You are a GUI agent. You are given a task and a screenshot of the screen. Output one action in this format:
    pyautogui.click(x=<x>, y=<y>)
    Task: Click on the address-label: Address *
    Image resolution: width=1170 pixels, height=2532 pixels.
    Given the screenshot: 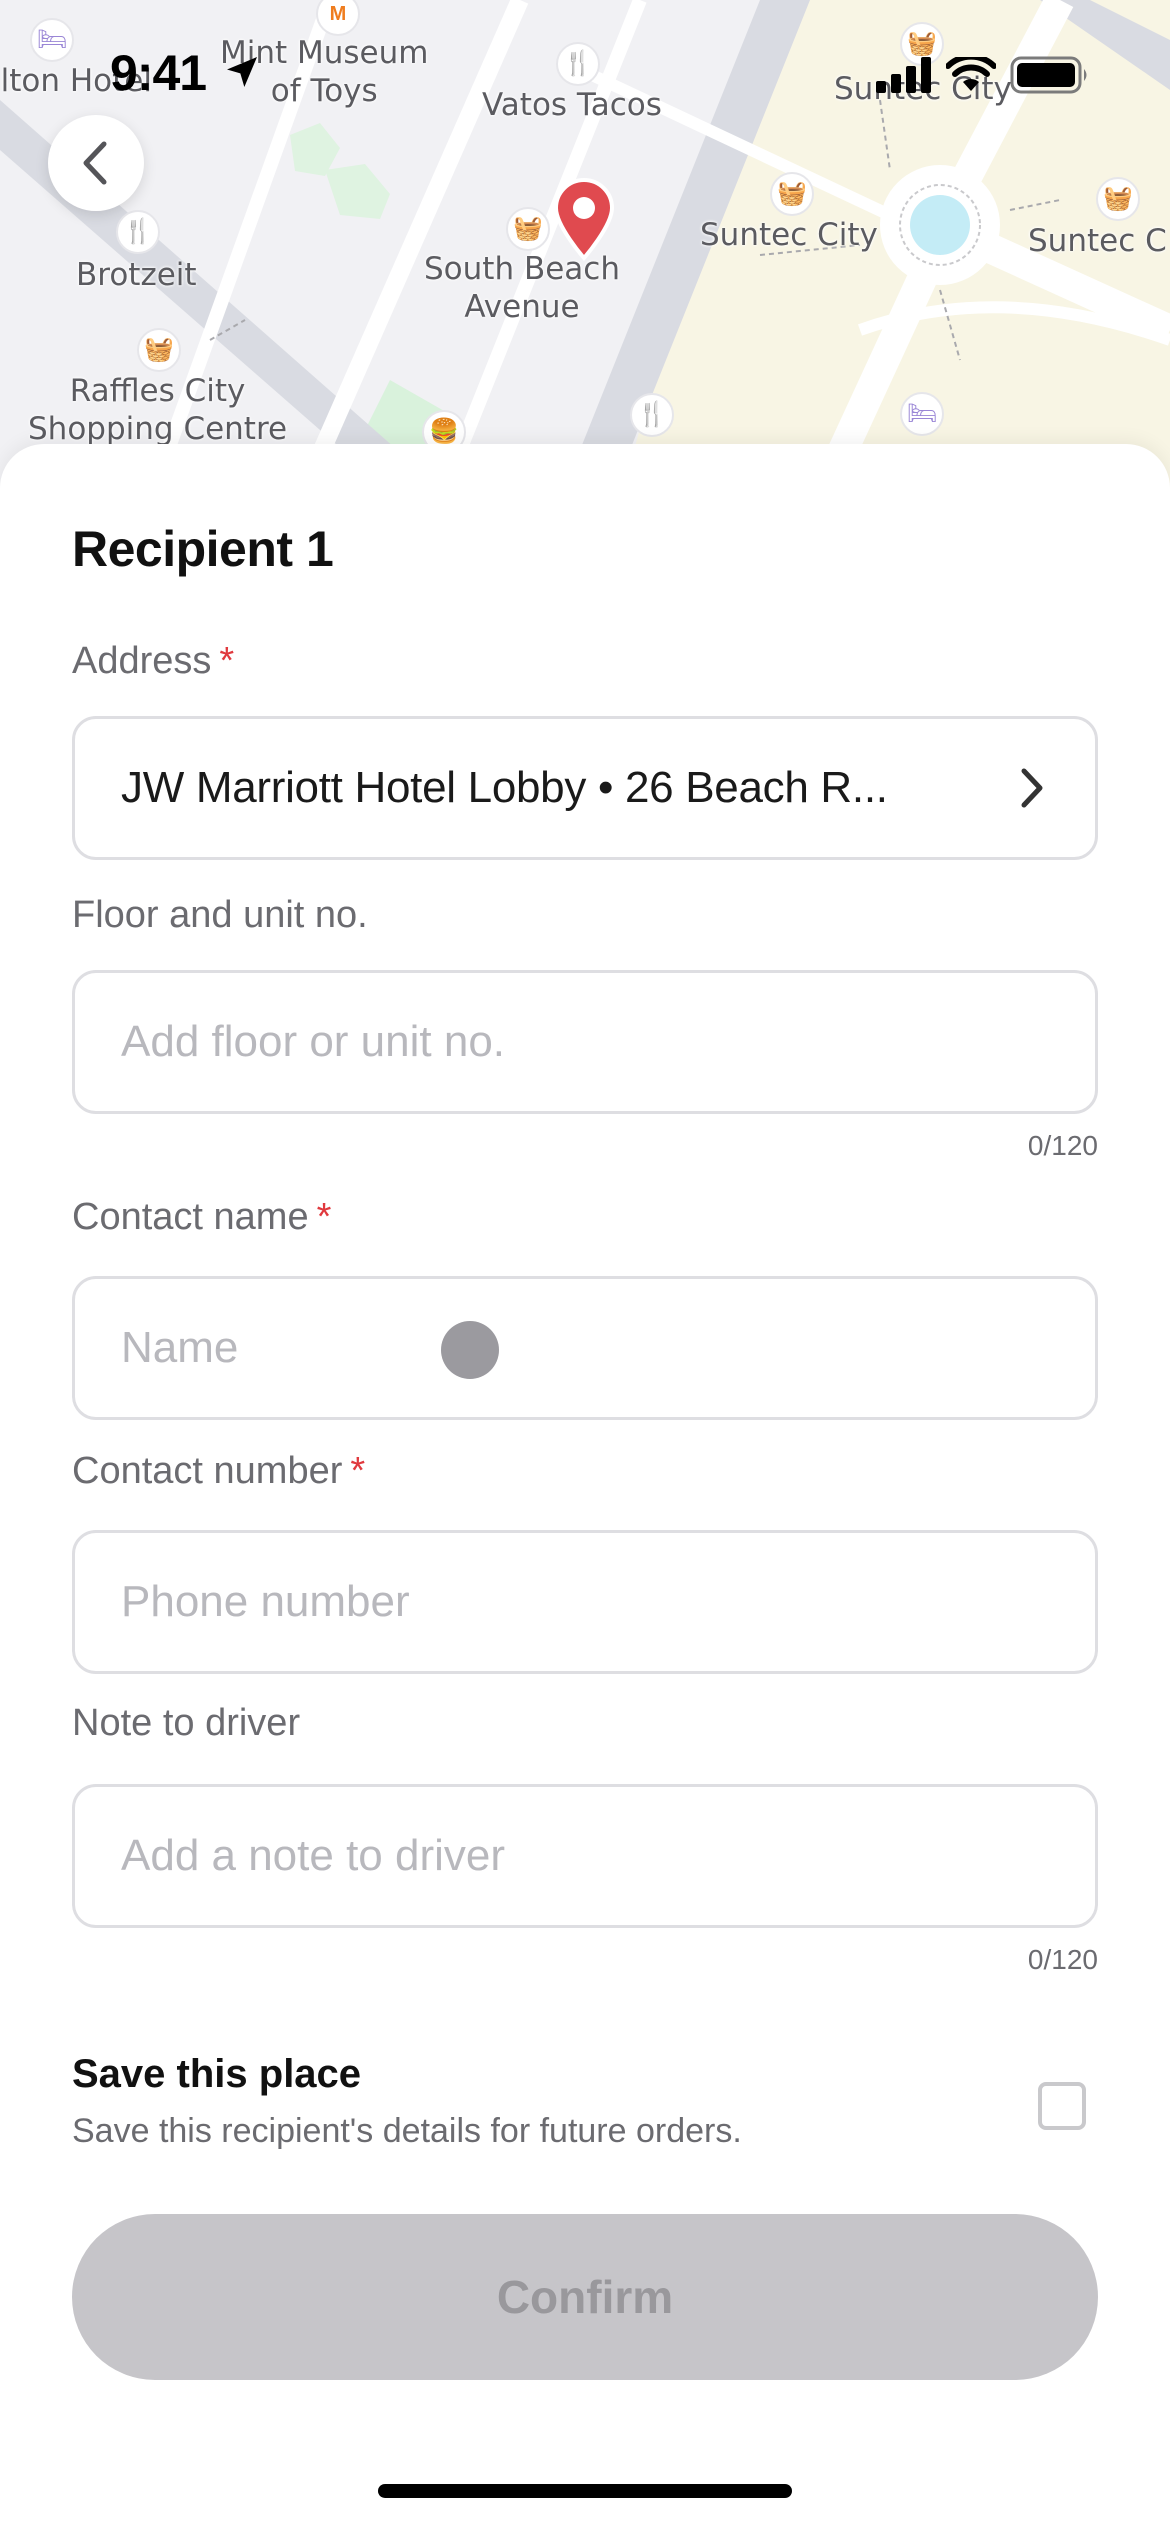 What is the action you would take?
    pyautogui.click(x=153, y=661)
    